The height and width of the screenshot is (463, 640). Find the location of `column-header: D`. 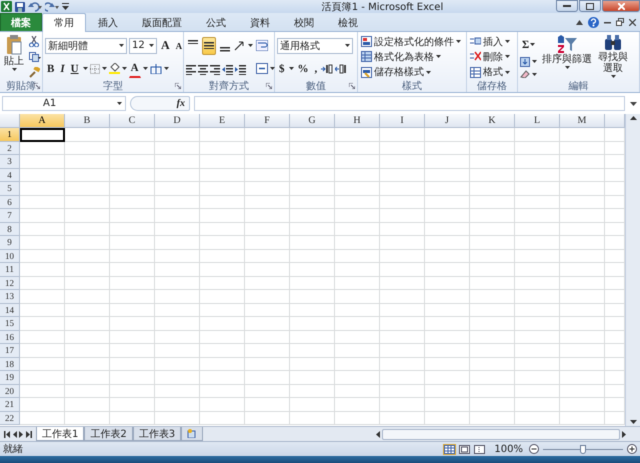

column-header: D is located at coordinates (177, 121).